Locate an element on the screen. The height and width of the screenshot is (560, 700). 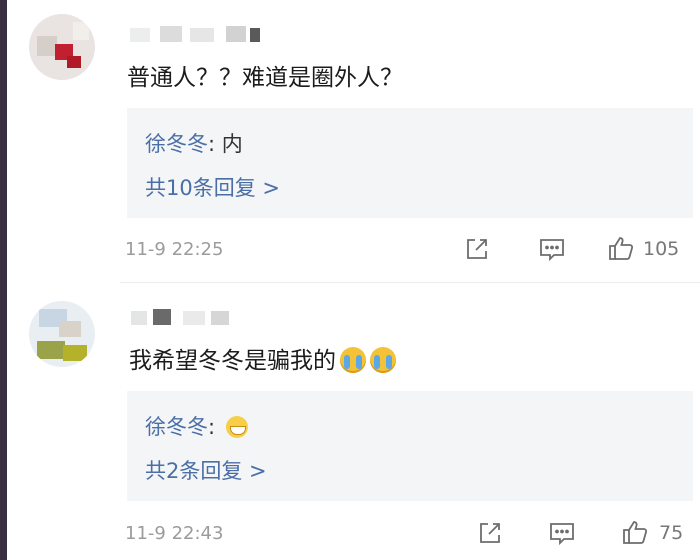
reply-text: 内 is located at coordinates (232, 144).